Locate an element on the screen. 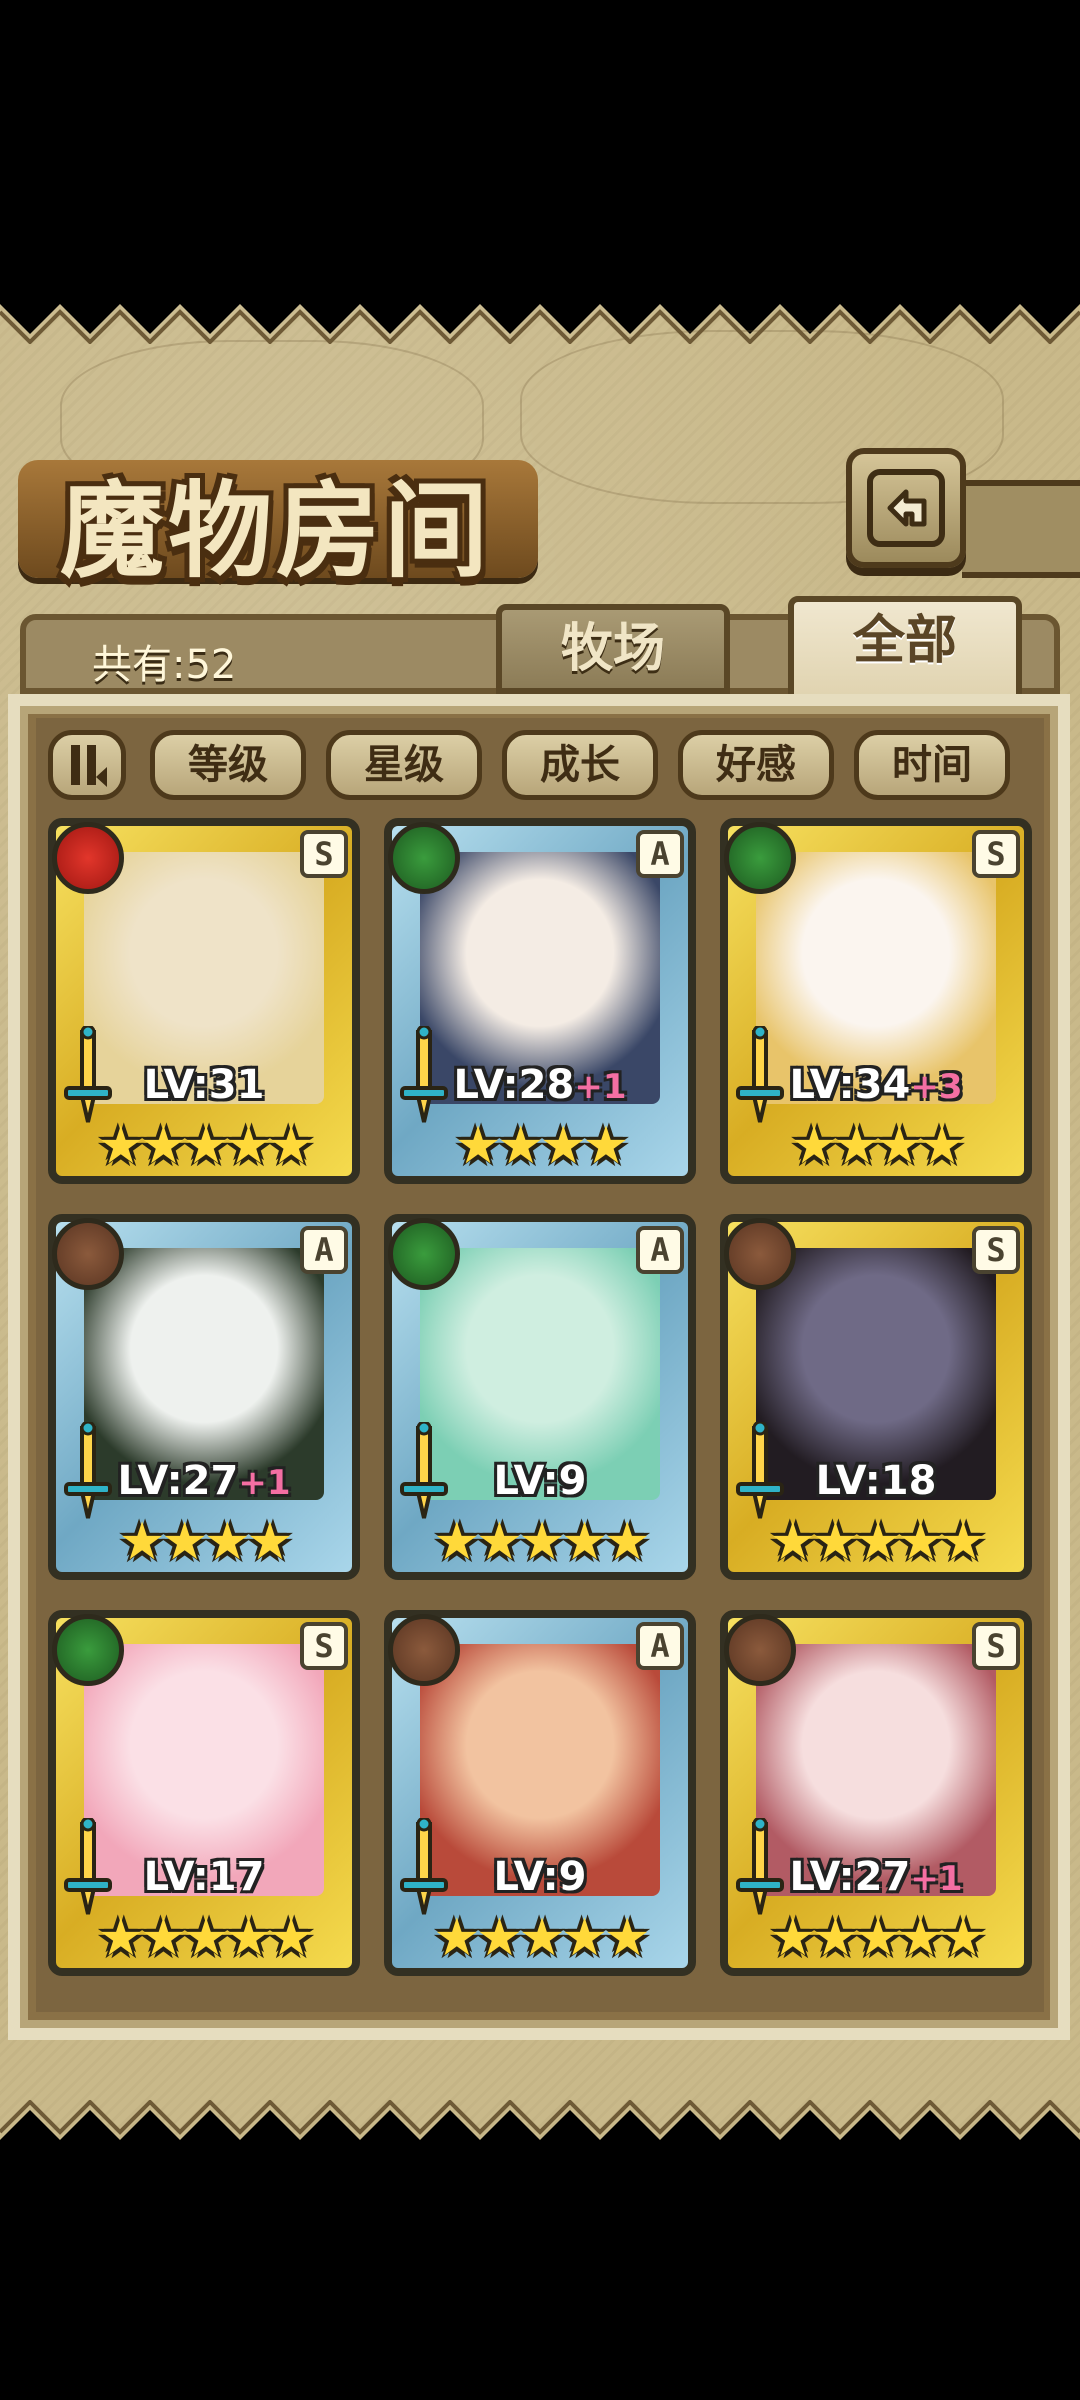 This screenshot has width=1080, height=2400. sort-toggle-icon is located at coordinates (89, 766).